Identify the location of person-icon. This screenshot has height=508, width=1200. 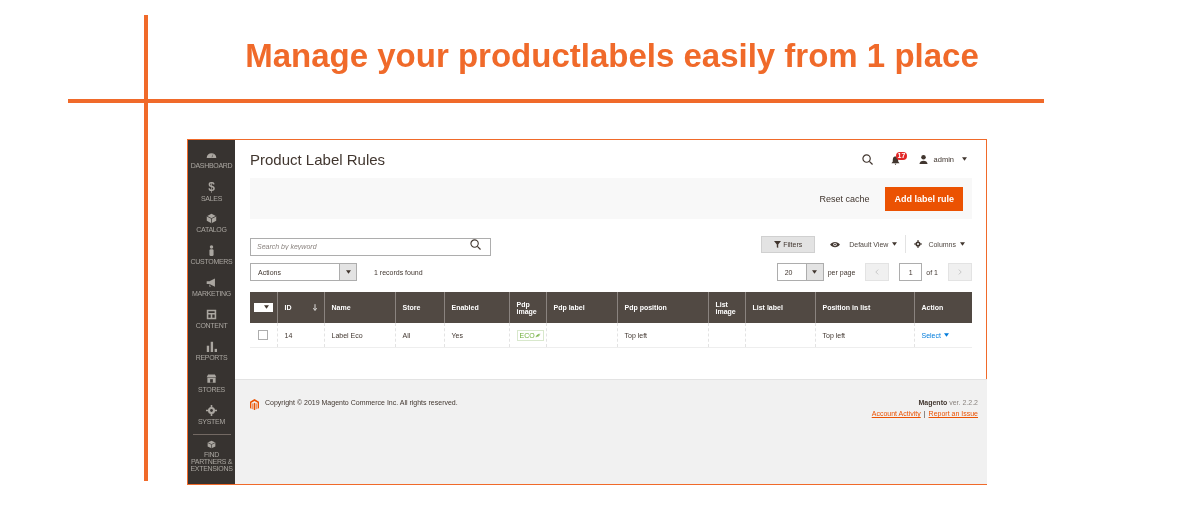
(211, 250).